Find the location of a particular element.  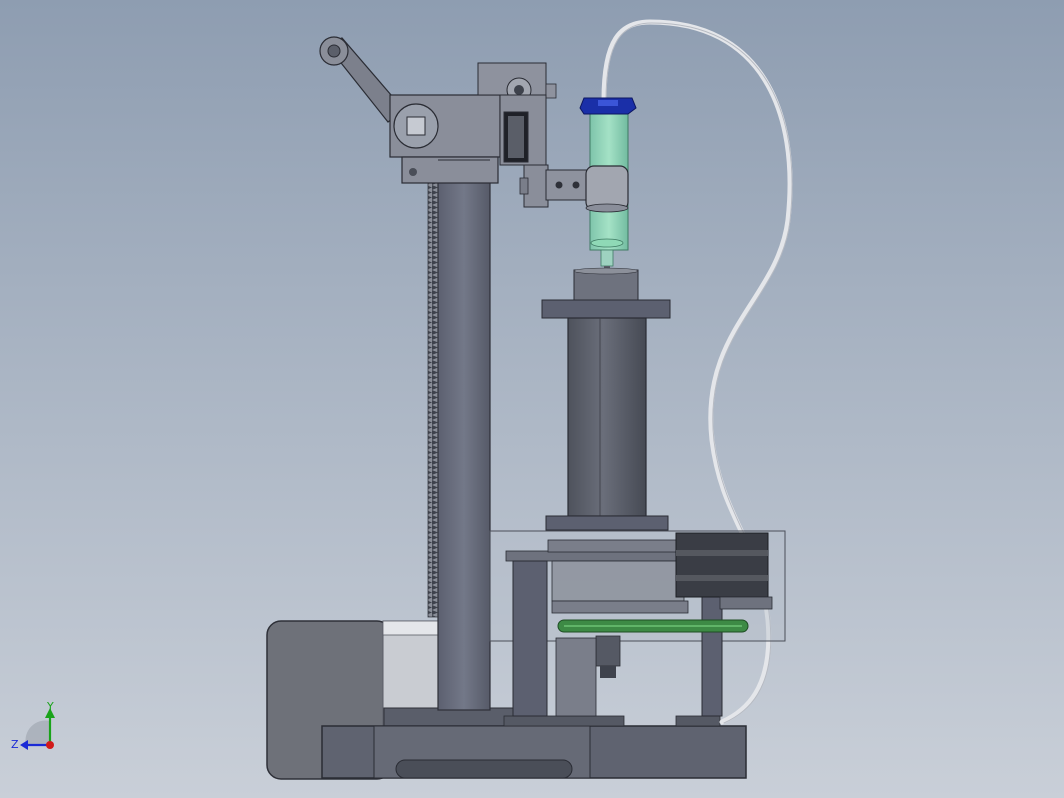

base-plate is located at coordinates (534, 743).